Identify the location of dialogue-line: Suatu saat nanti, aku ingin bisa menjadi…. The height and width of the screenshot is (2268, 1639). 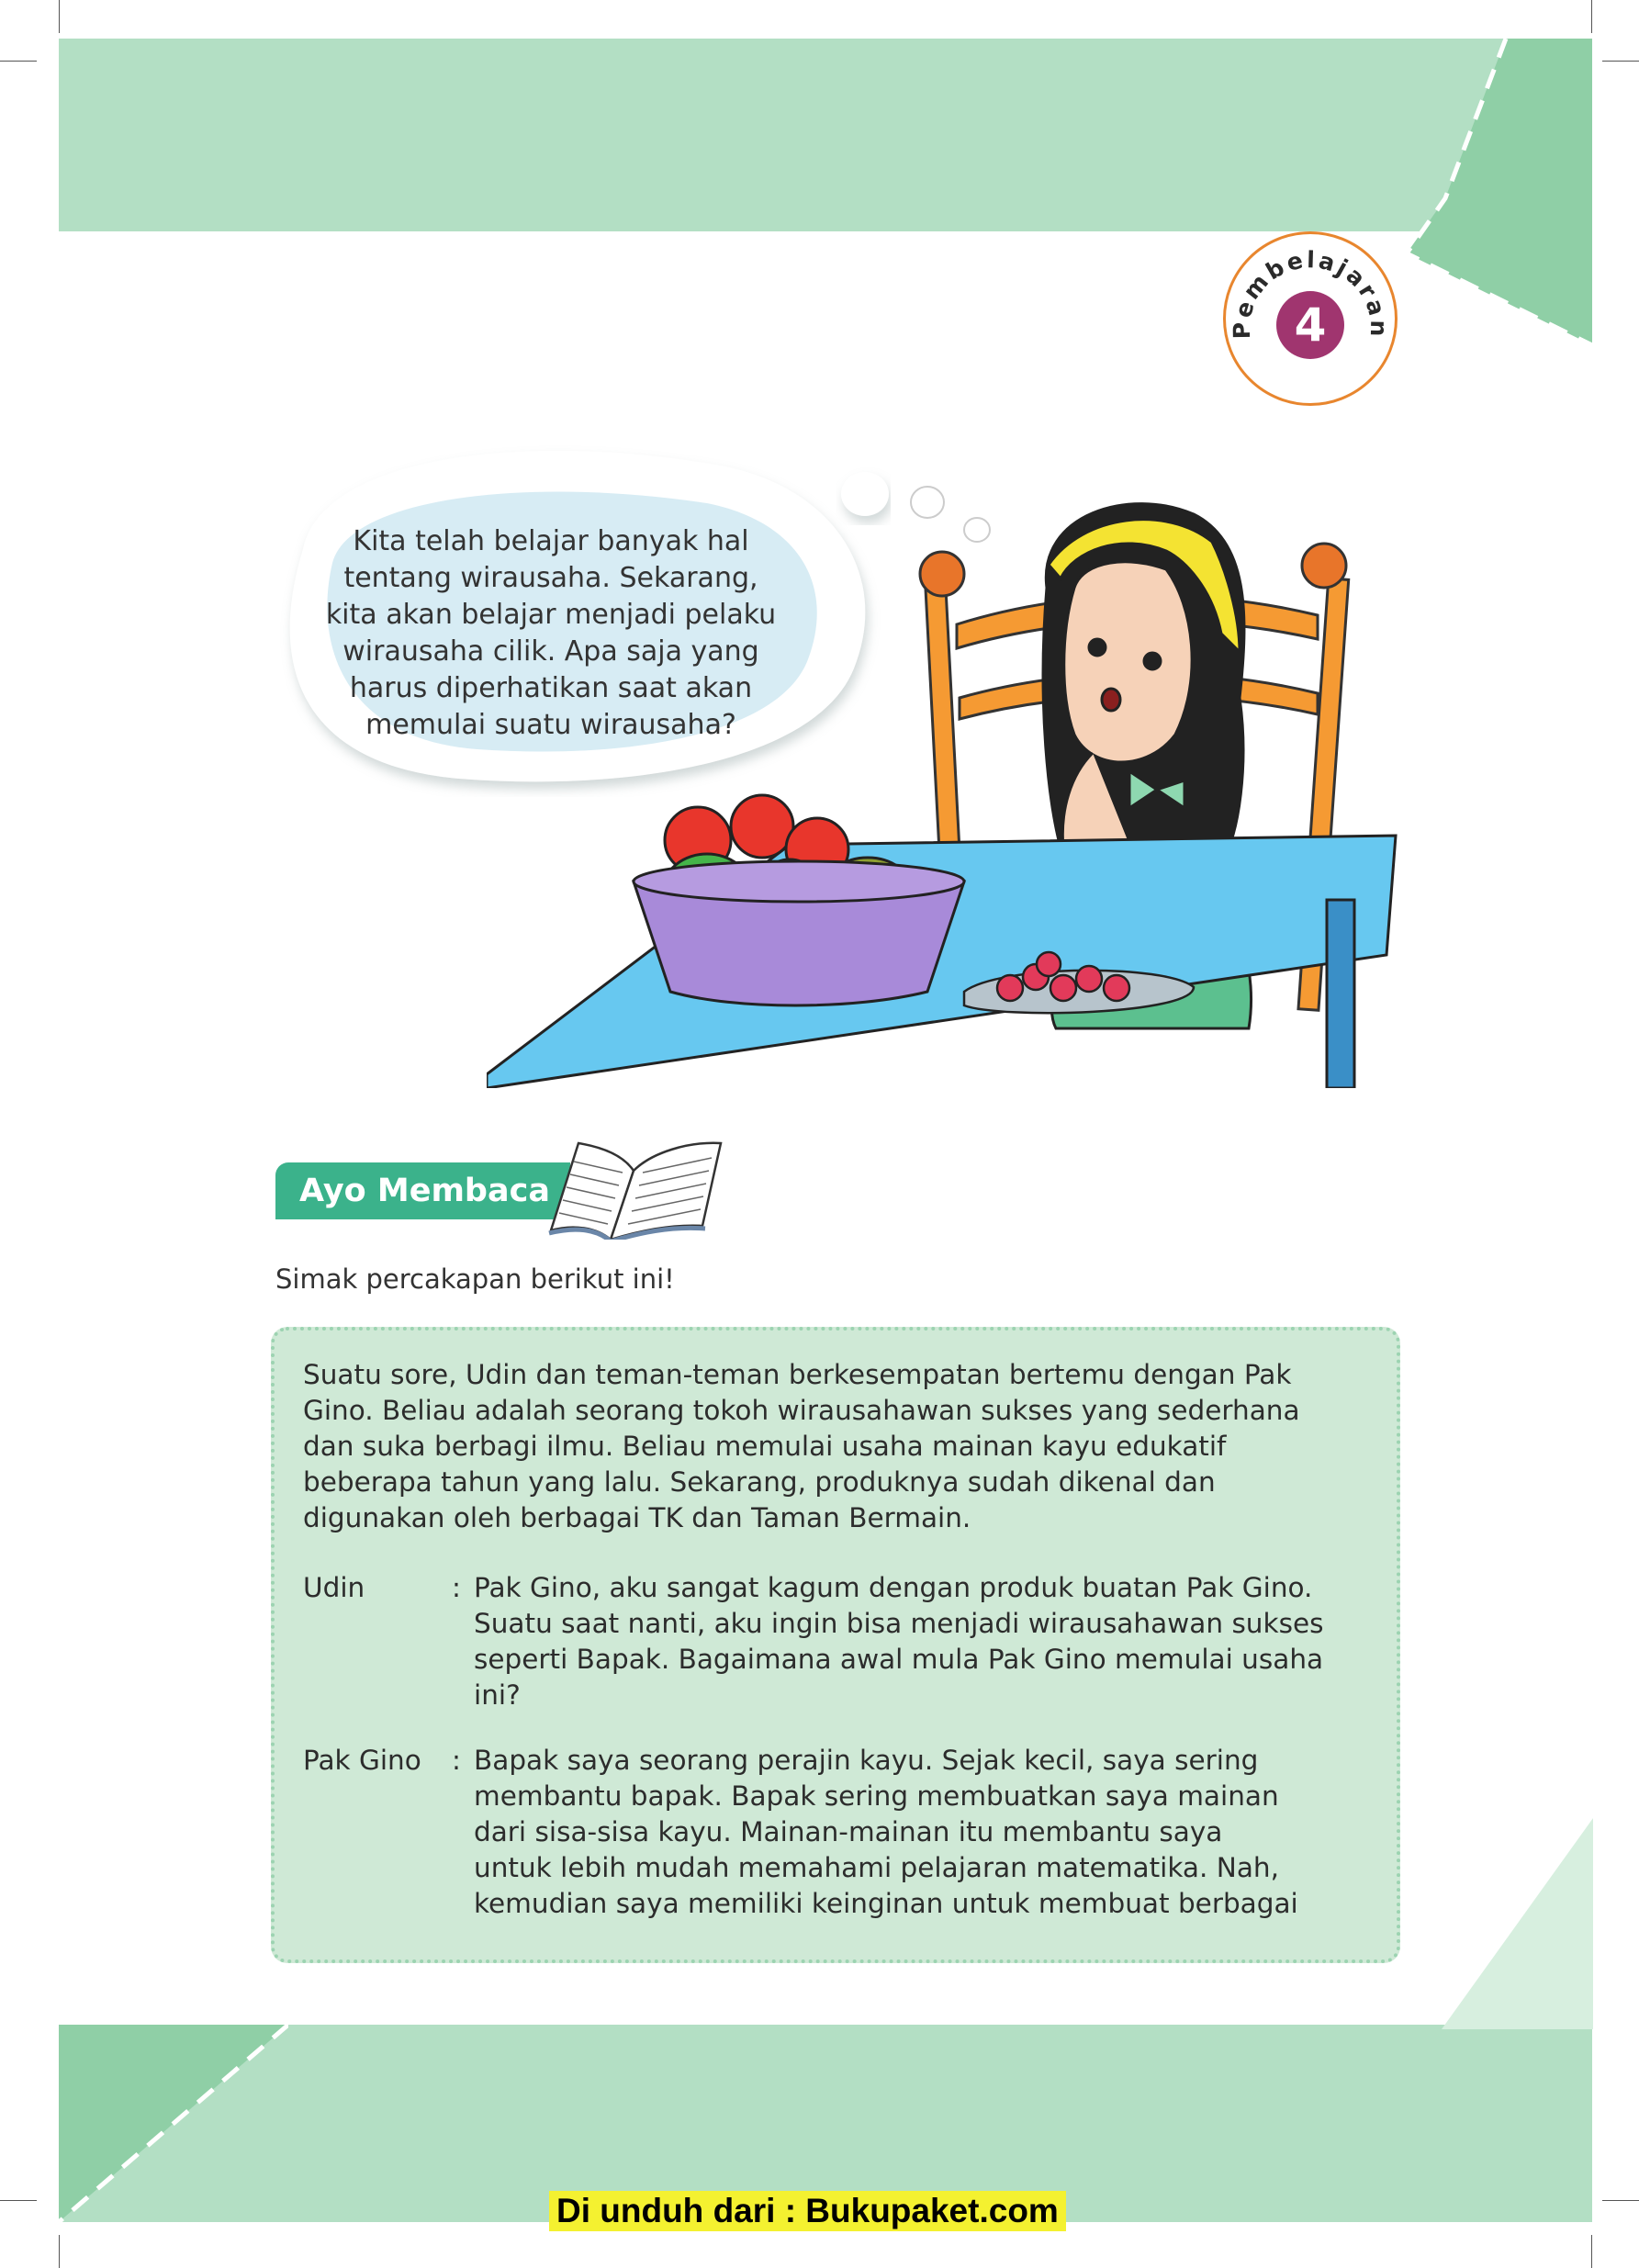
(899, 1624).